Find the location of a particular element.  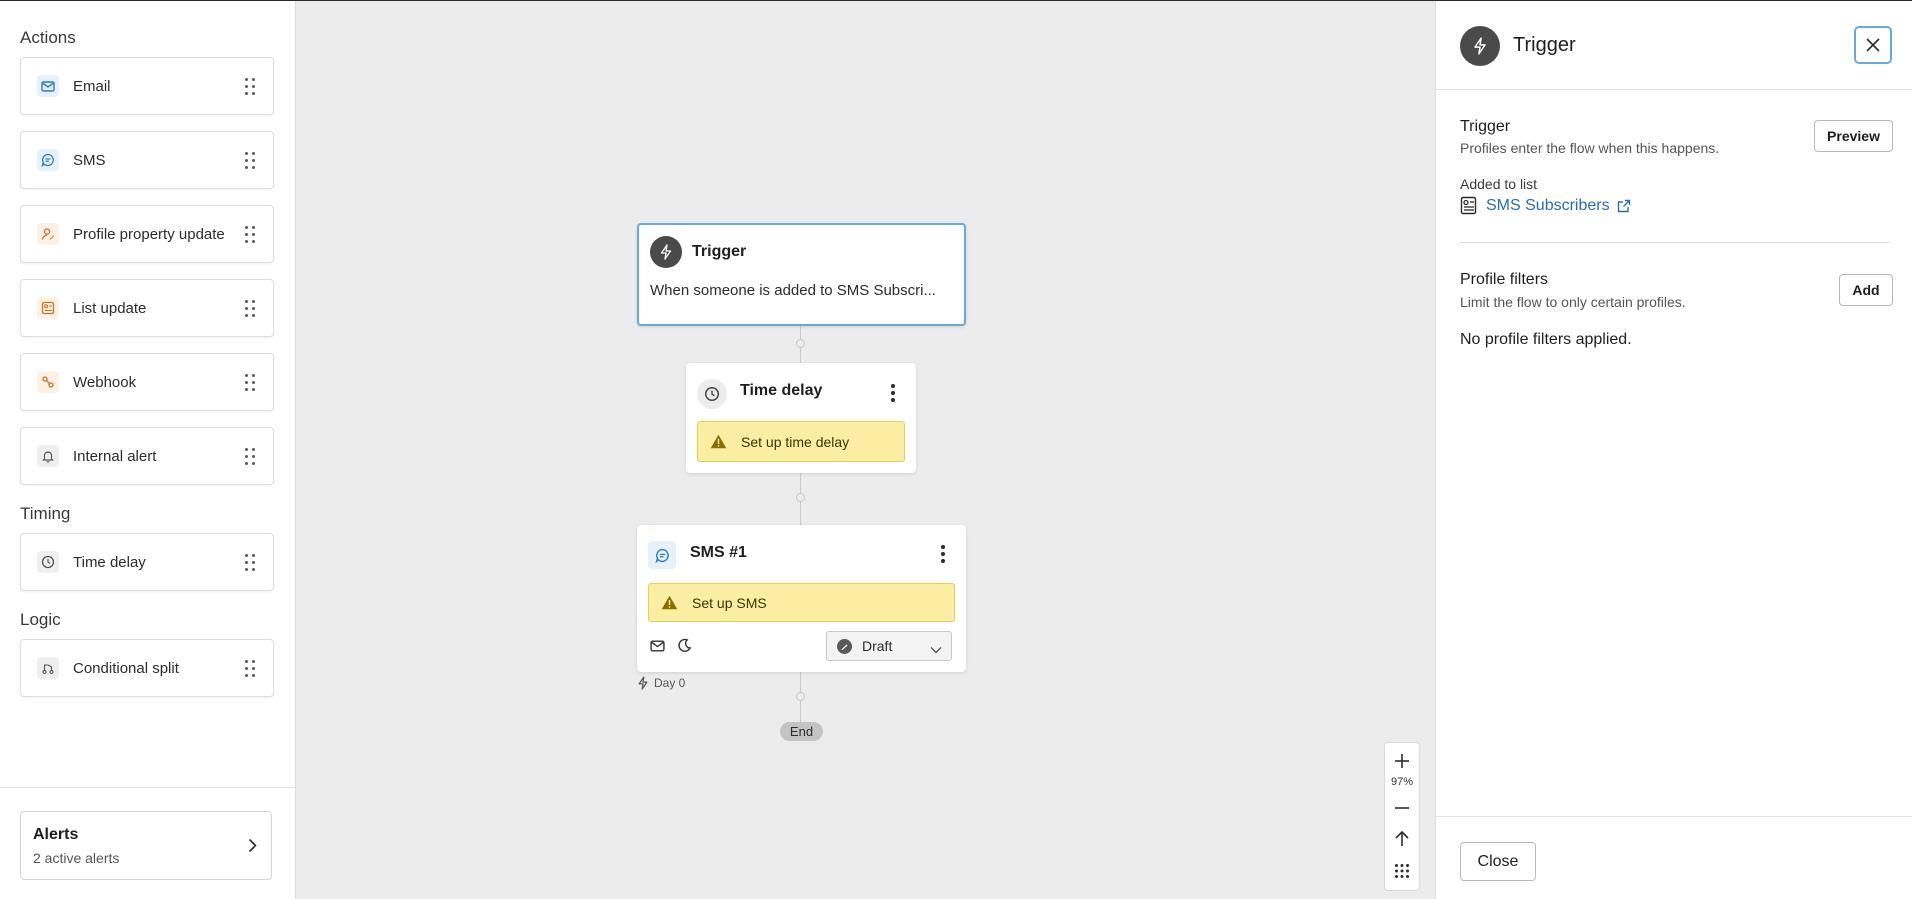

added-to-list-label: Added to list is located at coordinates (1499, 184).